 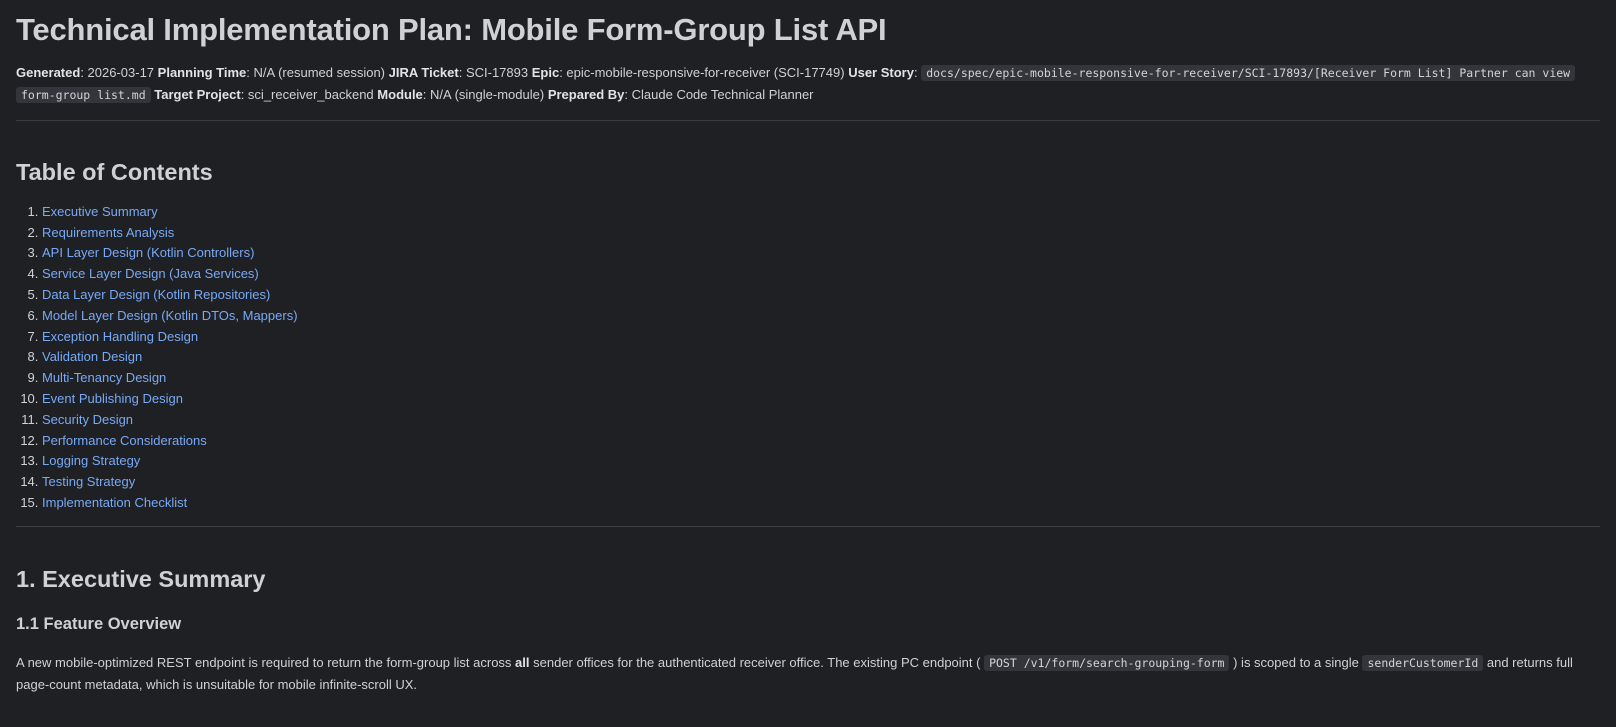 I want to click on target-project-label: Target Project, so click(x=197, y=95).